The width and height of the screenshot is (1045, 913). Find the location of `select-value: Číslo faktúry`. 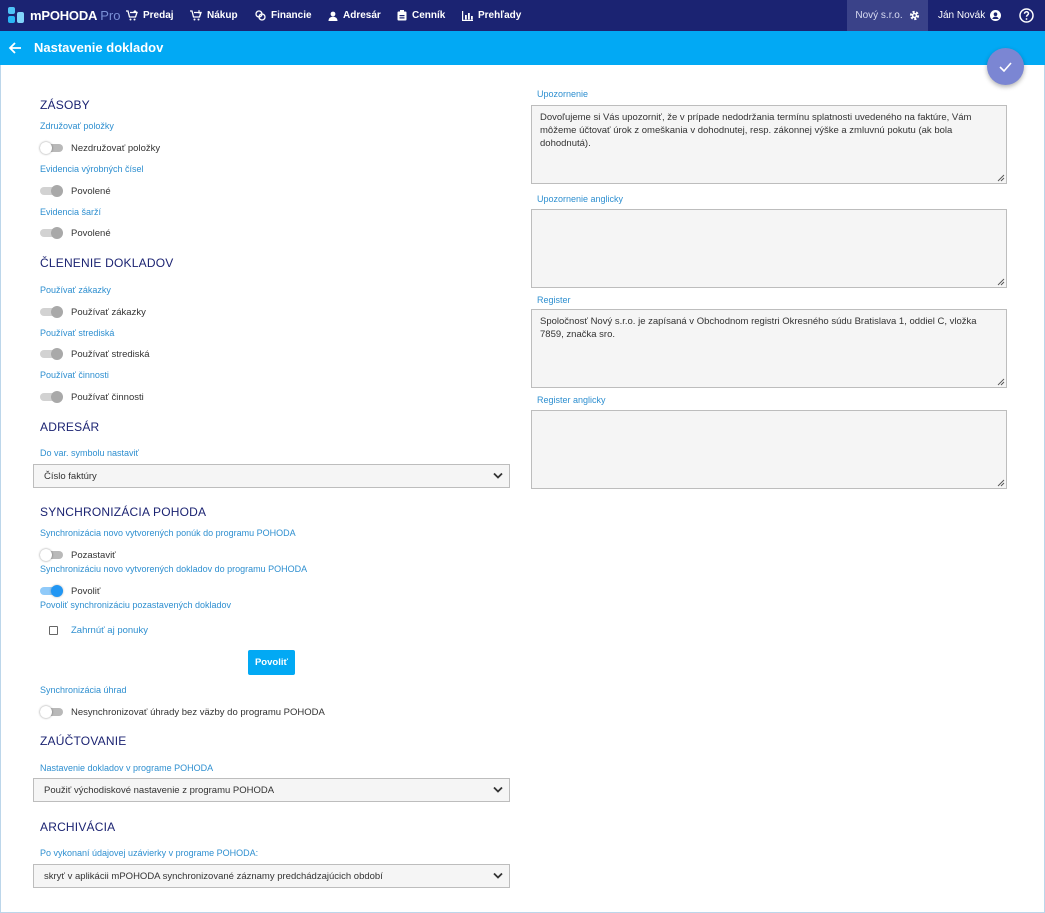

select-value: Číslo faktúry is located at coordinates (70, 476).